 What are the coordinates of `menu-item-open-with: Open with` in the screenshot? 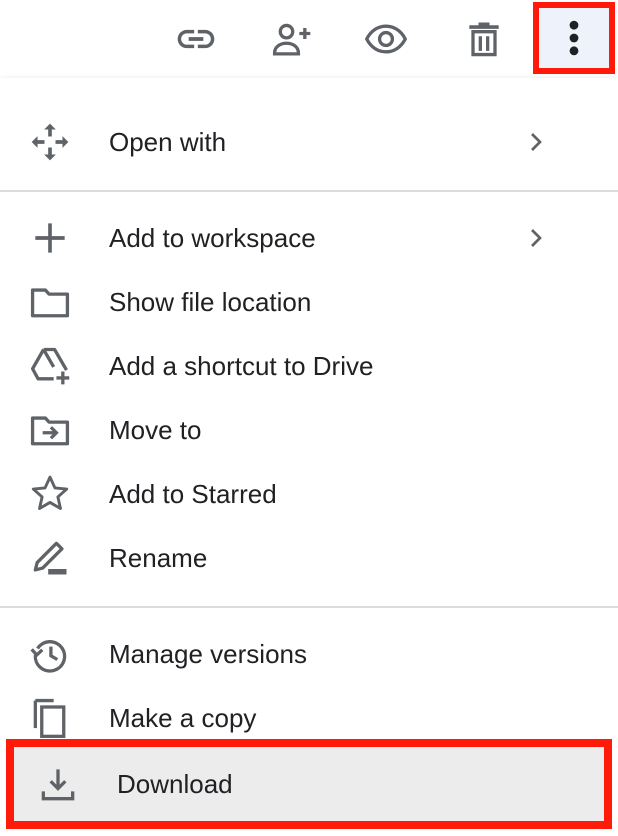 It's located at (309, 142).